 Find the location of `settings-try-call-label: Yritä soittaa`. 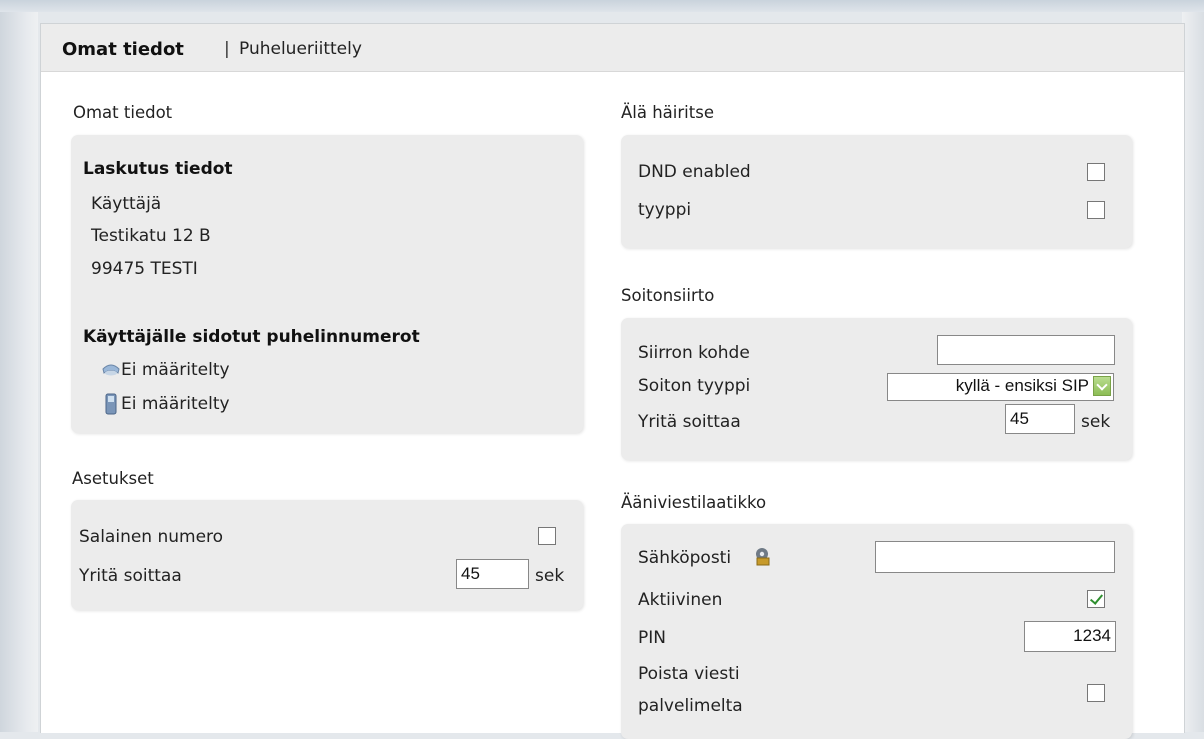

settings-try-call-label: Yritä soittaa is located at coordinates (130, 576).